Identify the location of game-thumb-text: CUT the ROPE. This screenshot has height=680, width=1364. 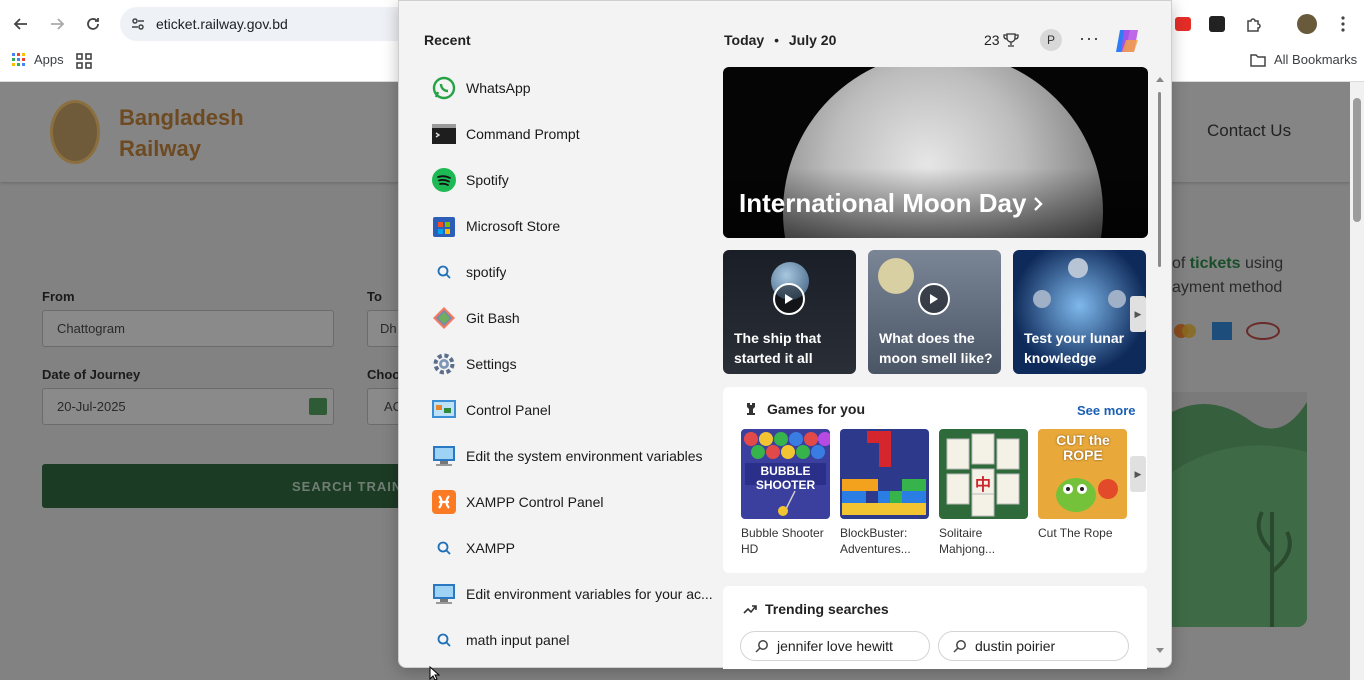
(1083, 447).